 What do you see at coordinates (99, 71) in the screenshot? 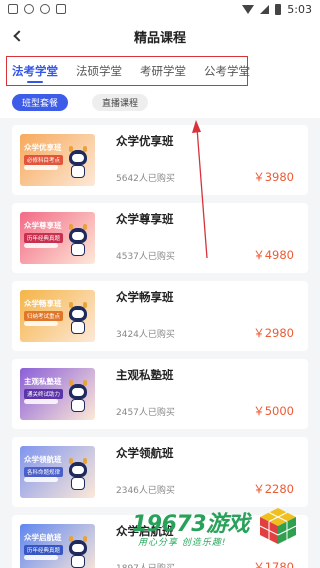
I see `tab-fashuo: 法硕学堂` at bounding box center [99, 71].